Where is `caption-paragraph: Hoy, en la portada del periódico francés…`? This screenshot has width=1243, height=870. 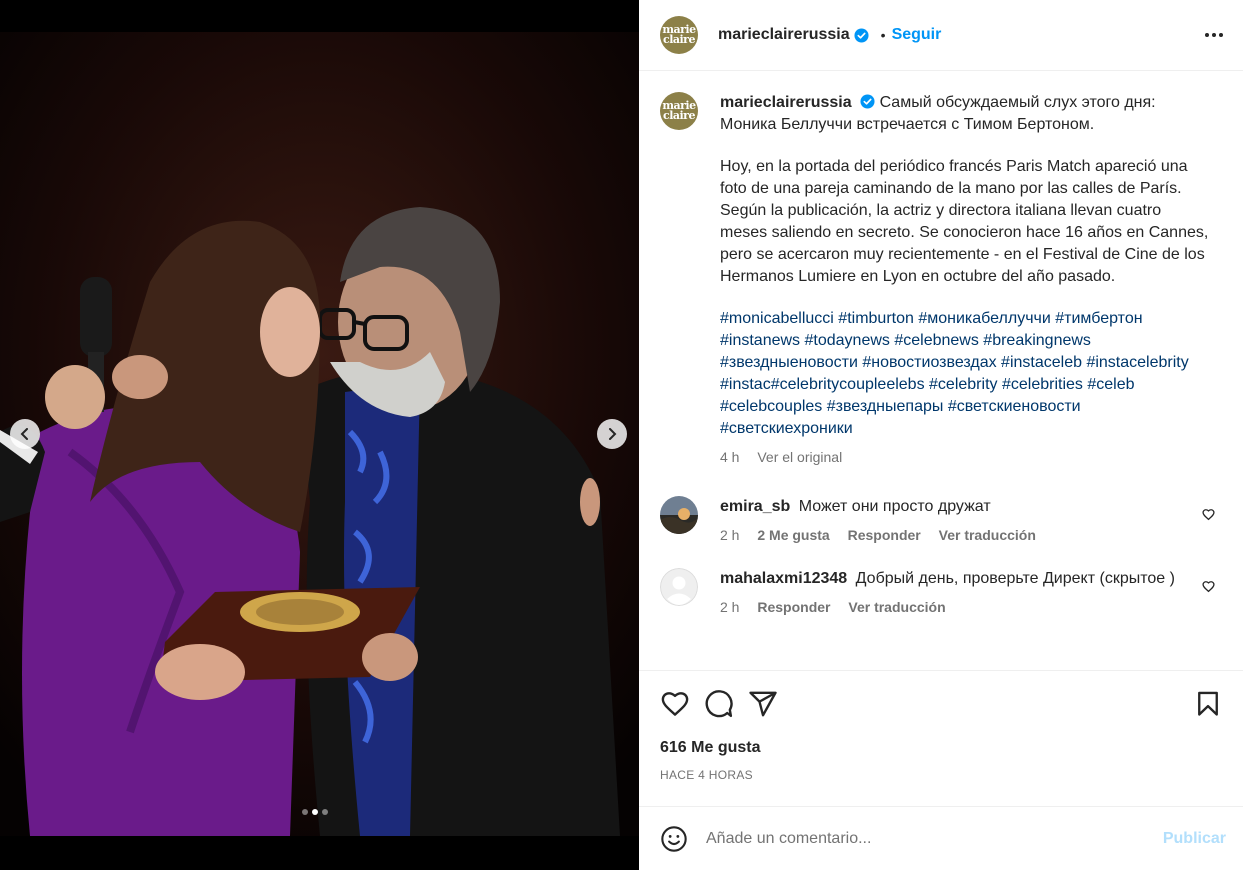 caption-paragraph: Hoy, en la portada del periódico francés… is located at coordinates (964, 221).